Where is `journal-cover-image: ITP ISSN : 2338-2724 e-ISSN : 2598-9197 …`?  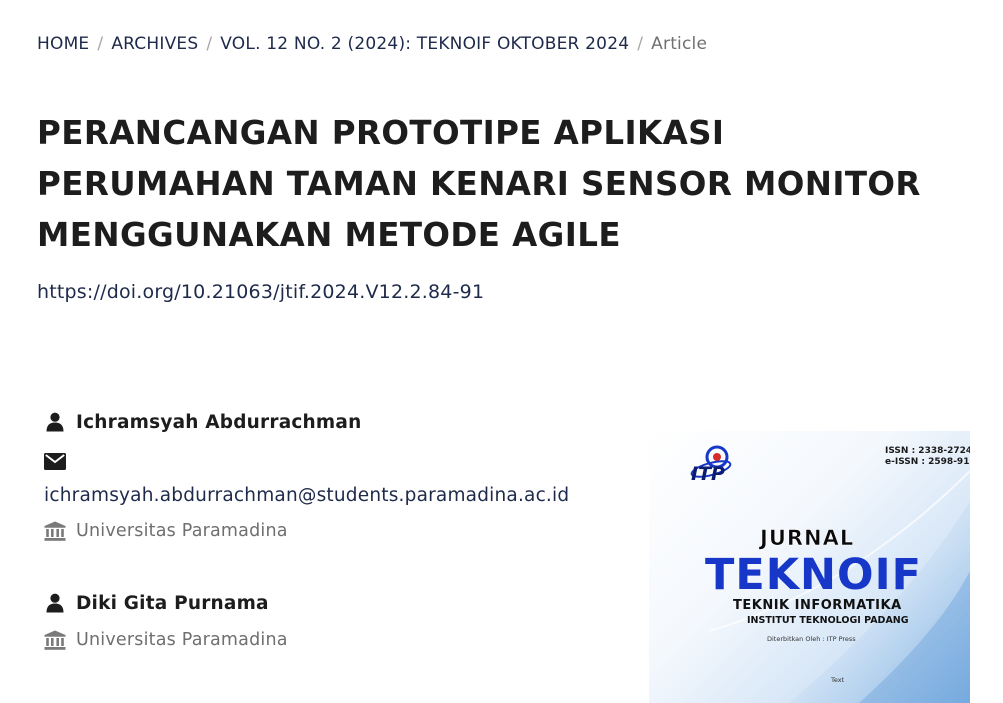 journal-cover-image: ITP ISSN : 2338-2724 e-ISSN : 2598-9197 … is located at coordinates (809, 567).